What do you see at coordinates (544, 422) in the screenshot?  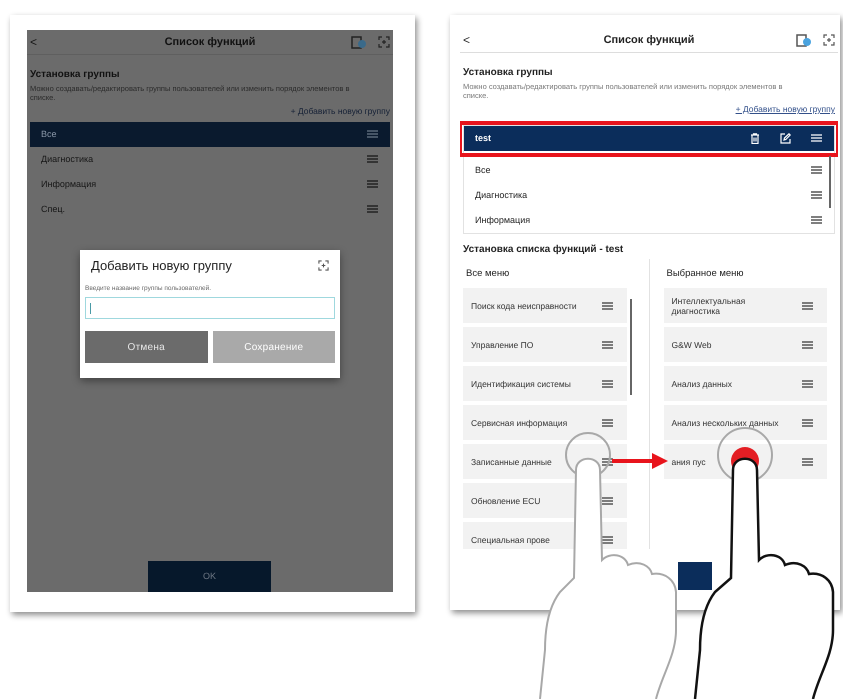 I see `menu-item: Сервисная информация` at bounding box center [544, 422].